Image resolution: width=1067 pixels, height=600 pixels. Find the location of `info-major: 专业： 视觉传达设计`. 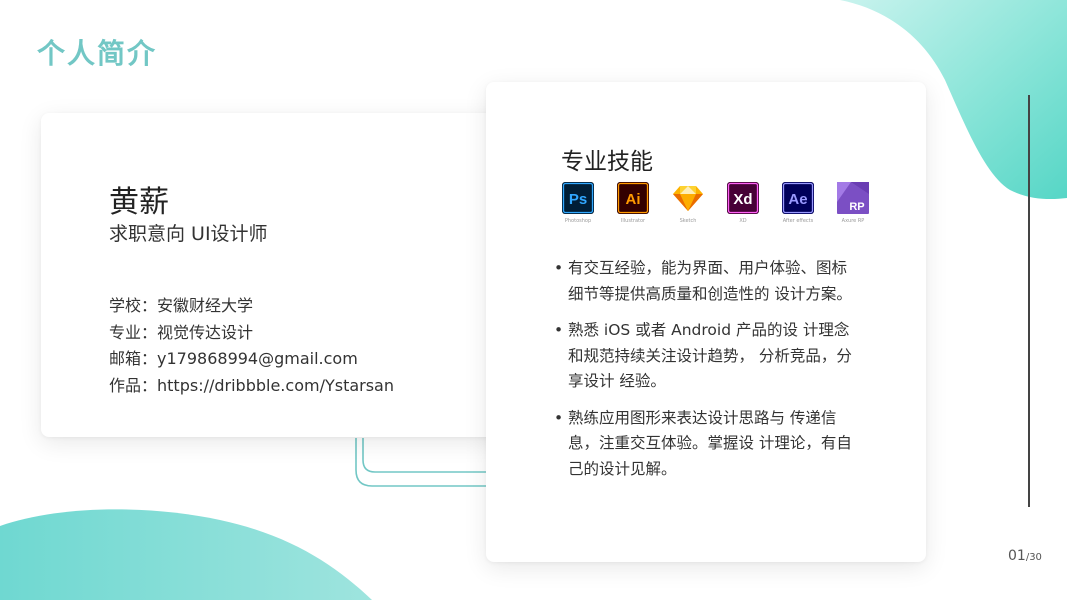

info-major: 专业： 视觉传达设计 is located at coordinates (251, 333).